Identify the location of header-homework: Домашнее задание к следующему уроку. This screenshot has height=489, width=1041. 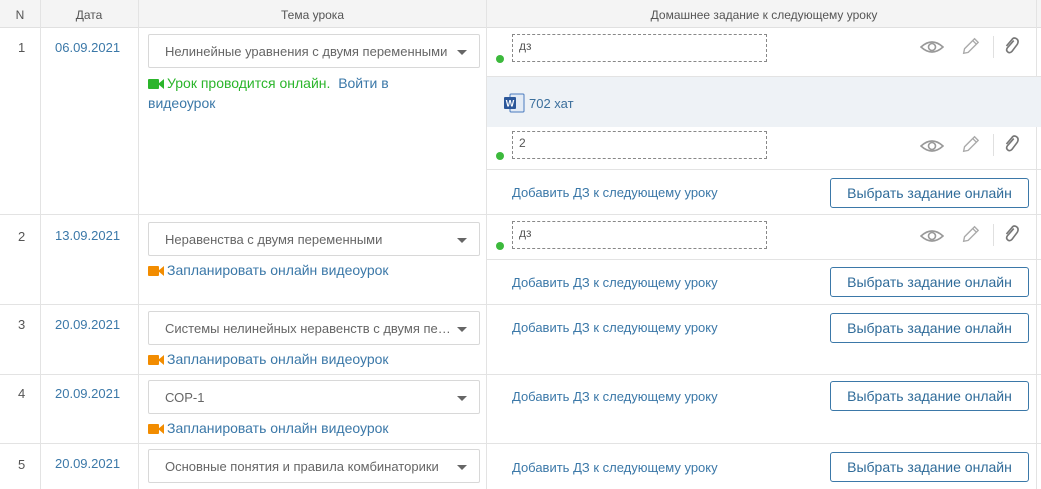
(764, 15).